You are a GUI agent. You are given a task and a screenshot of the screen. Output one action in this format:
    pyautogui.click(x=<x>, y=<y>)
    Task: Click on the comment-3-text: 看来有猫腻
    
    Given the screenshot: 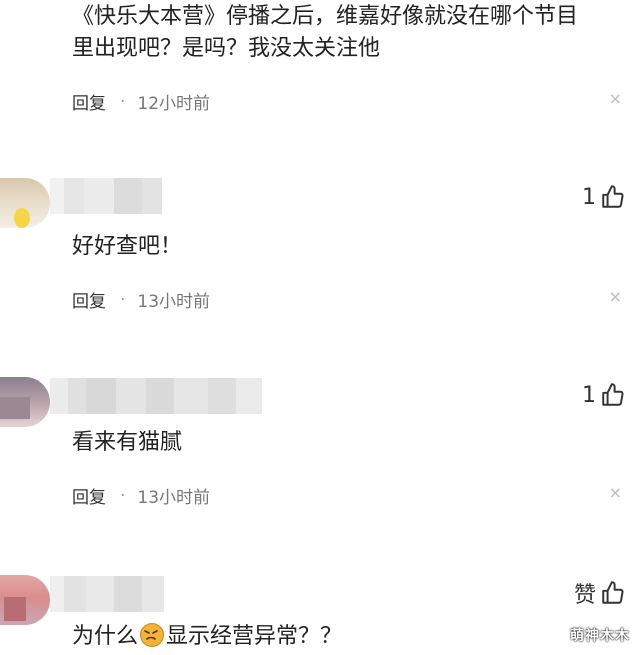 What is the action you would take?
    pyautogui.click(x=127, y=442)
    